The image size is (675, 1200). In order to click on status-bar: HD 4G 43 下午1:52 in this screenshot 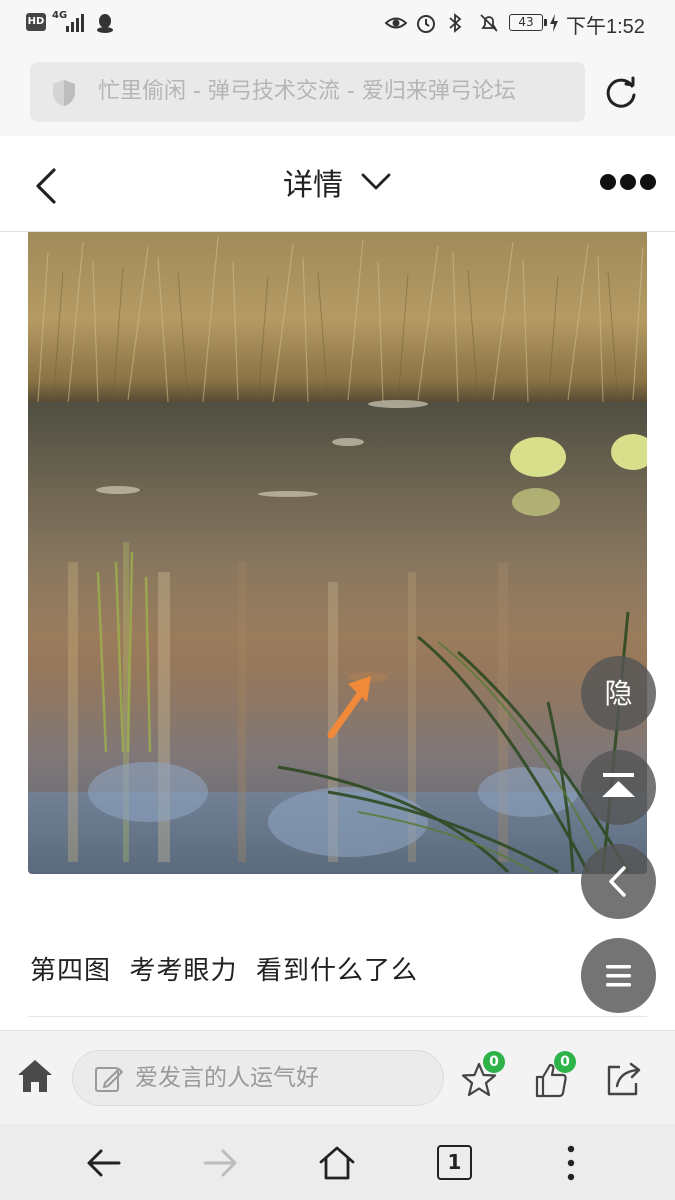, I will do `click(337, 24)`.